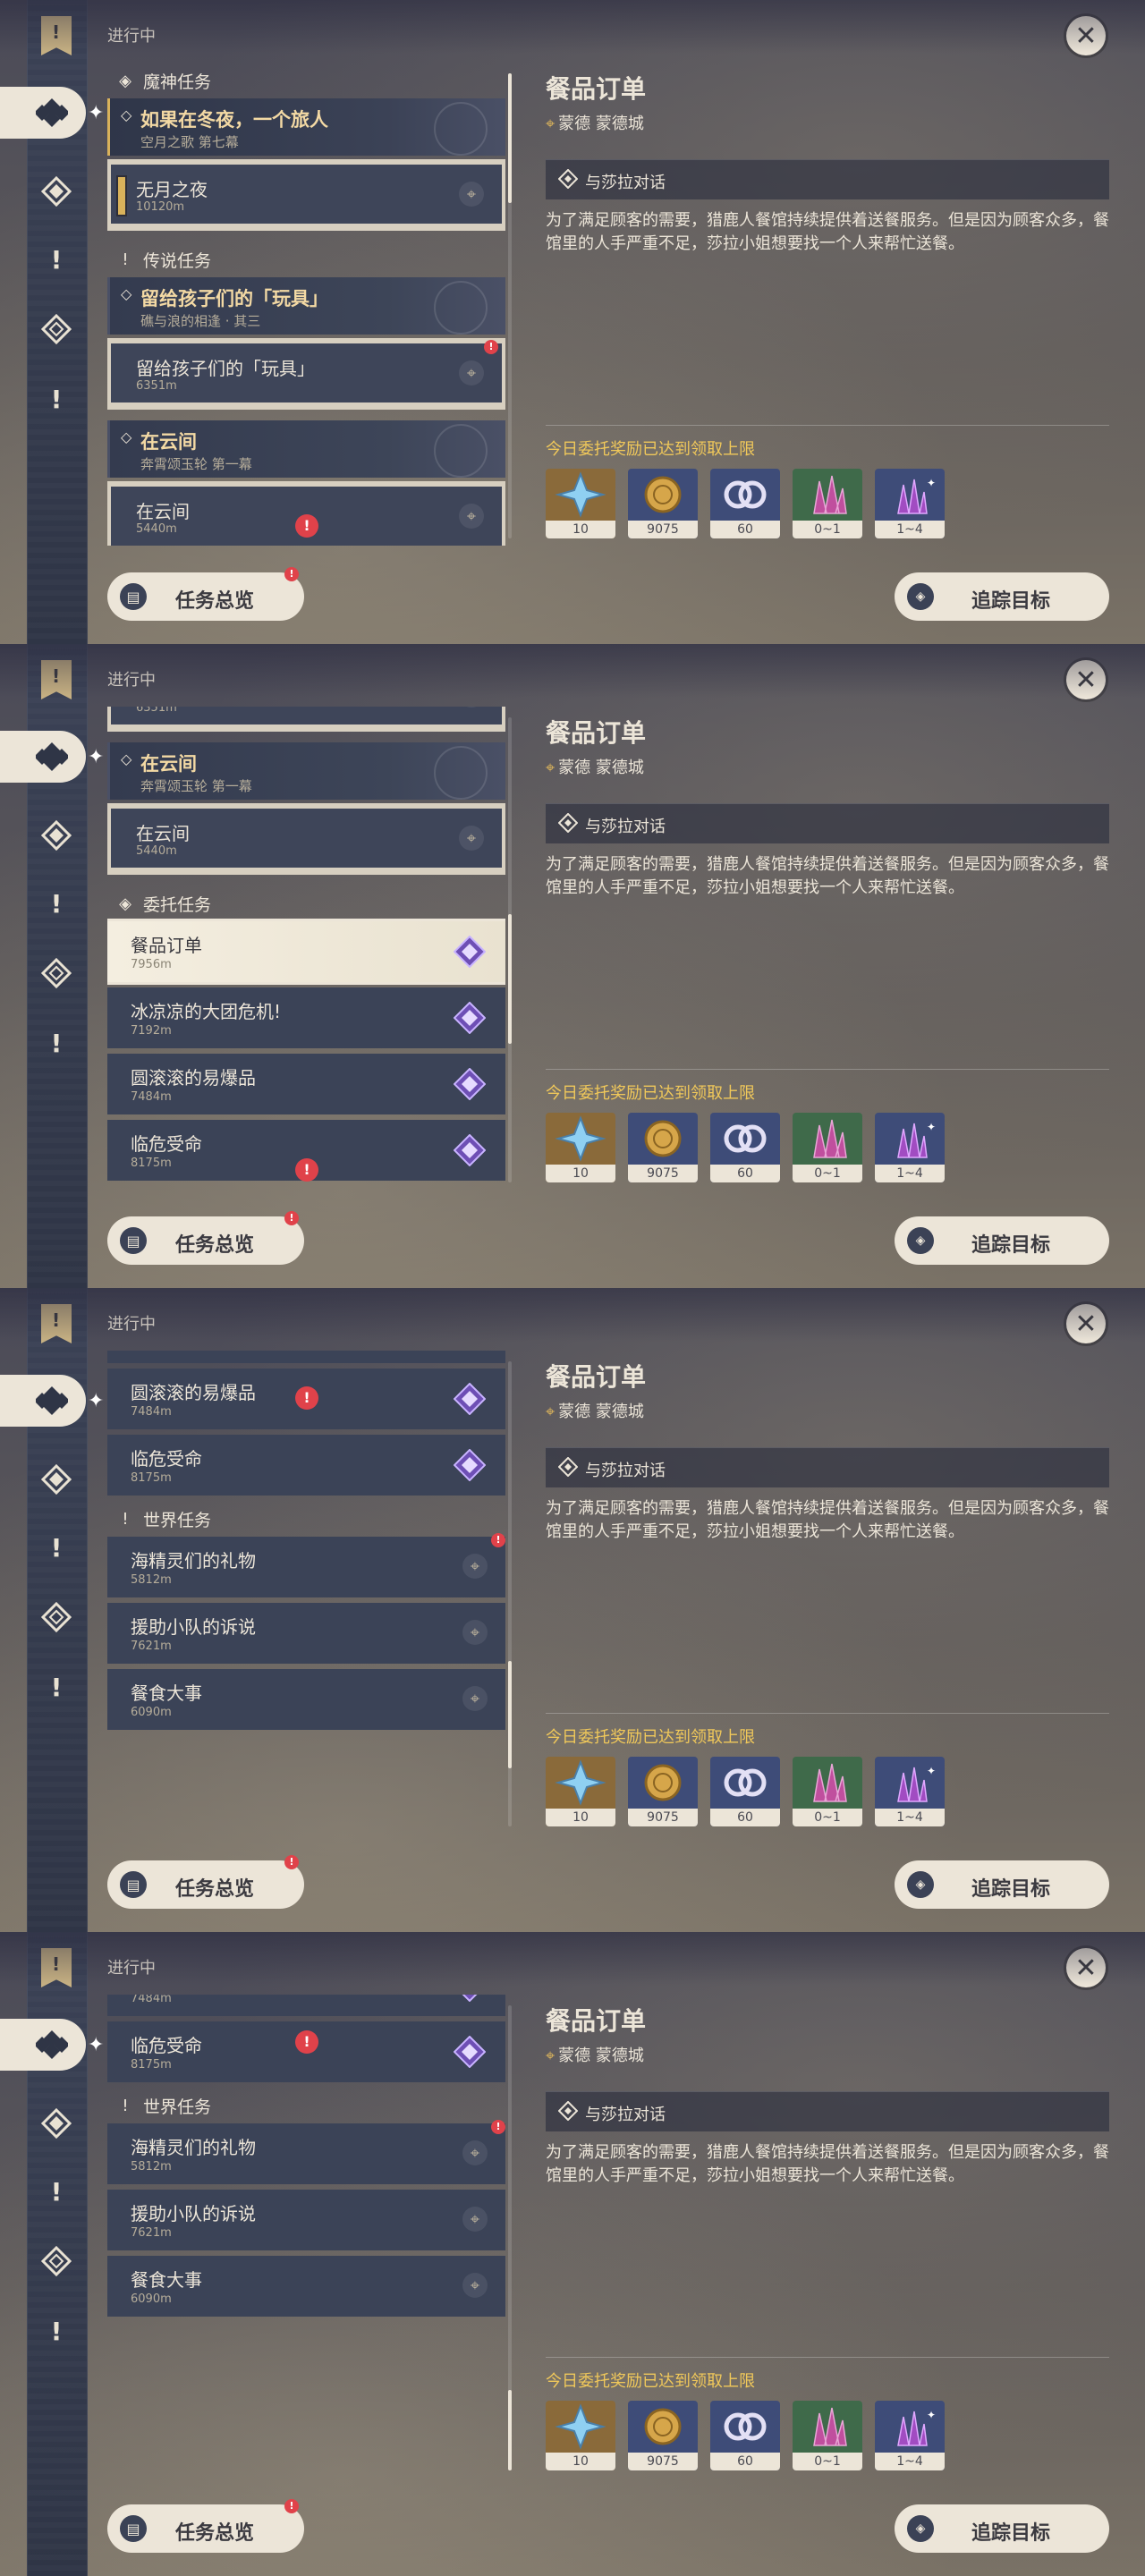 The height and width of the screenshot is (2576, 1145). I want to click on subquest-item: 无月之夜 10120m ⌖, so click(306, 194).